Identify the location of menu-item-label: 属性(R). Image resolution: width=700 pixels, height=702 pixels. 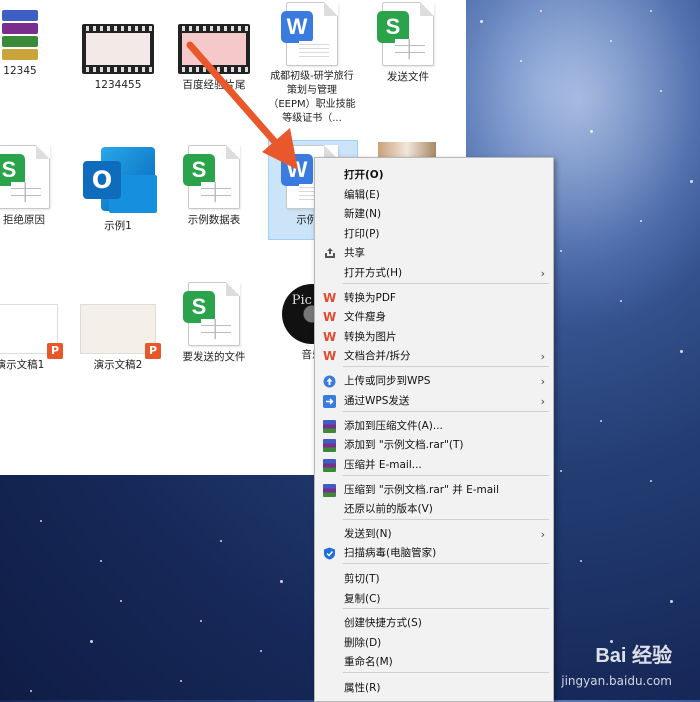
(362, 688).